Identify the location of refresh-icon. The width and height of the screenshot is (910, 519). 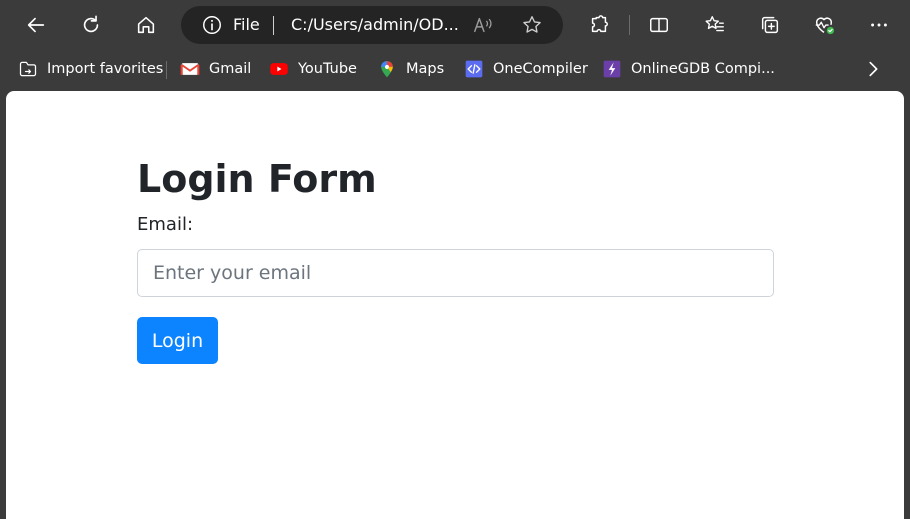
(91, 24).